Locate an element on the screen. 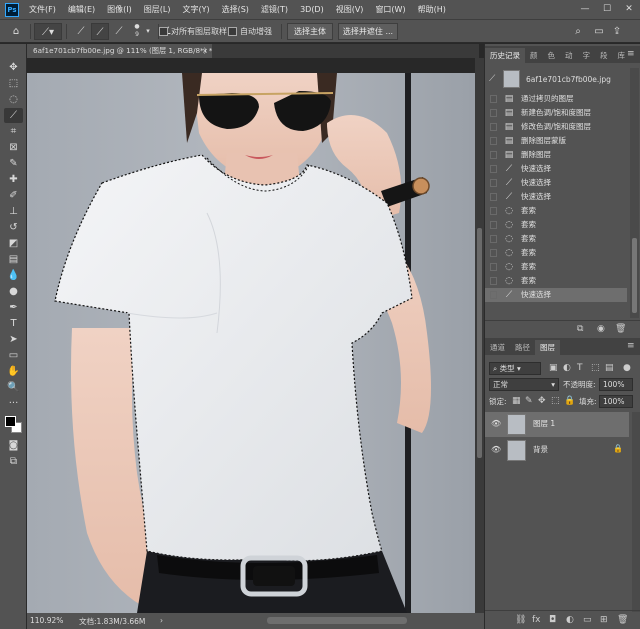 Image resolution: width=640 pixels, height=629 pixels. home-icon: ⌂ is located at coordinates (16, 31).